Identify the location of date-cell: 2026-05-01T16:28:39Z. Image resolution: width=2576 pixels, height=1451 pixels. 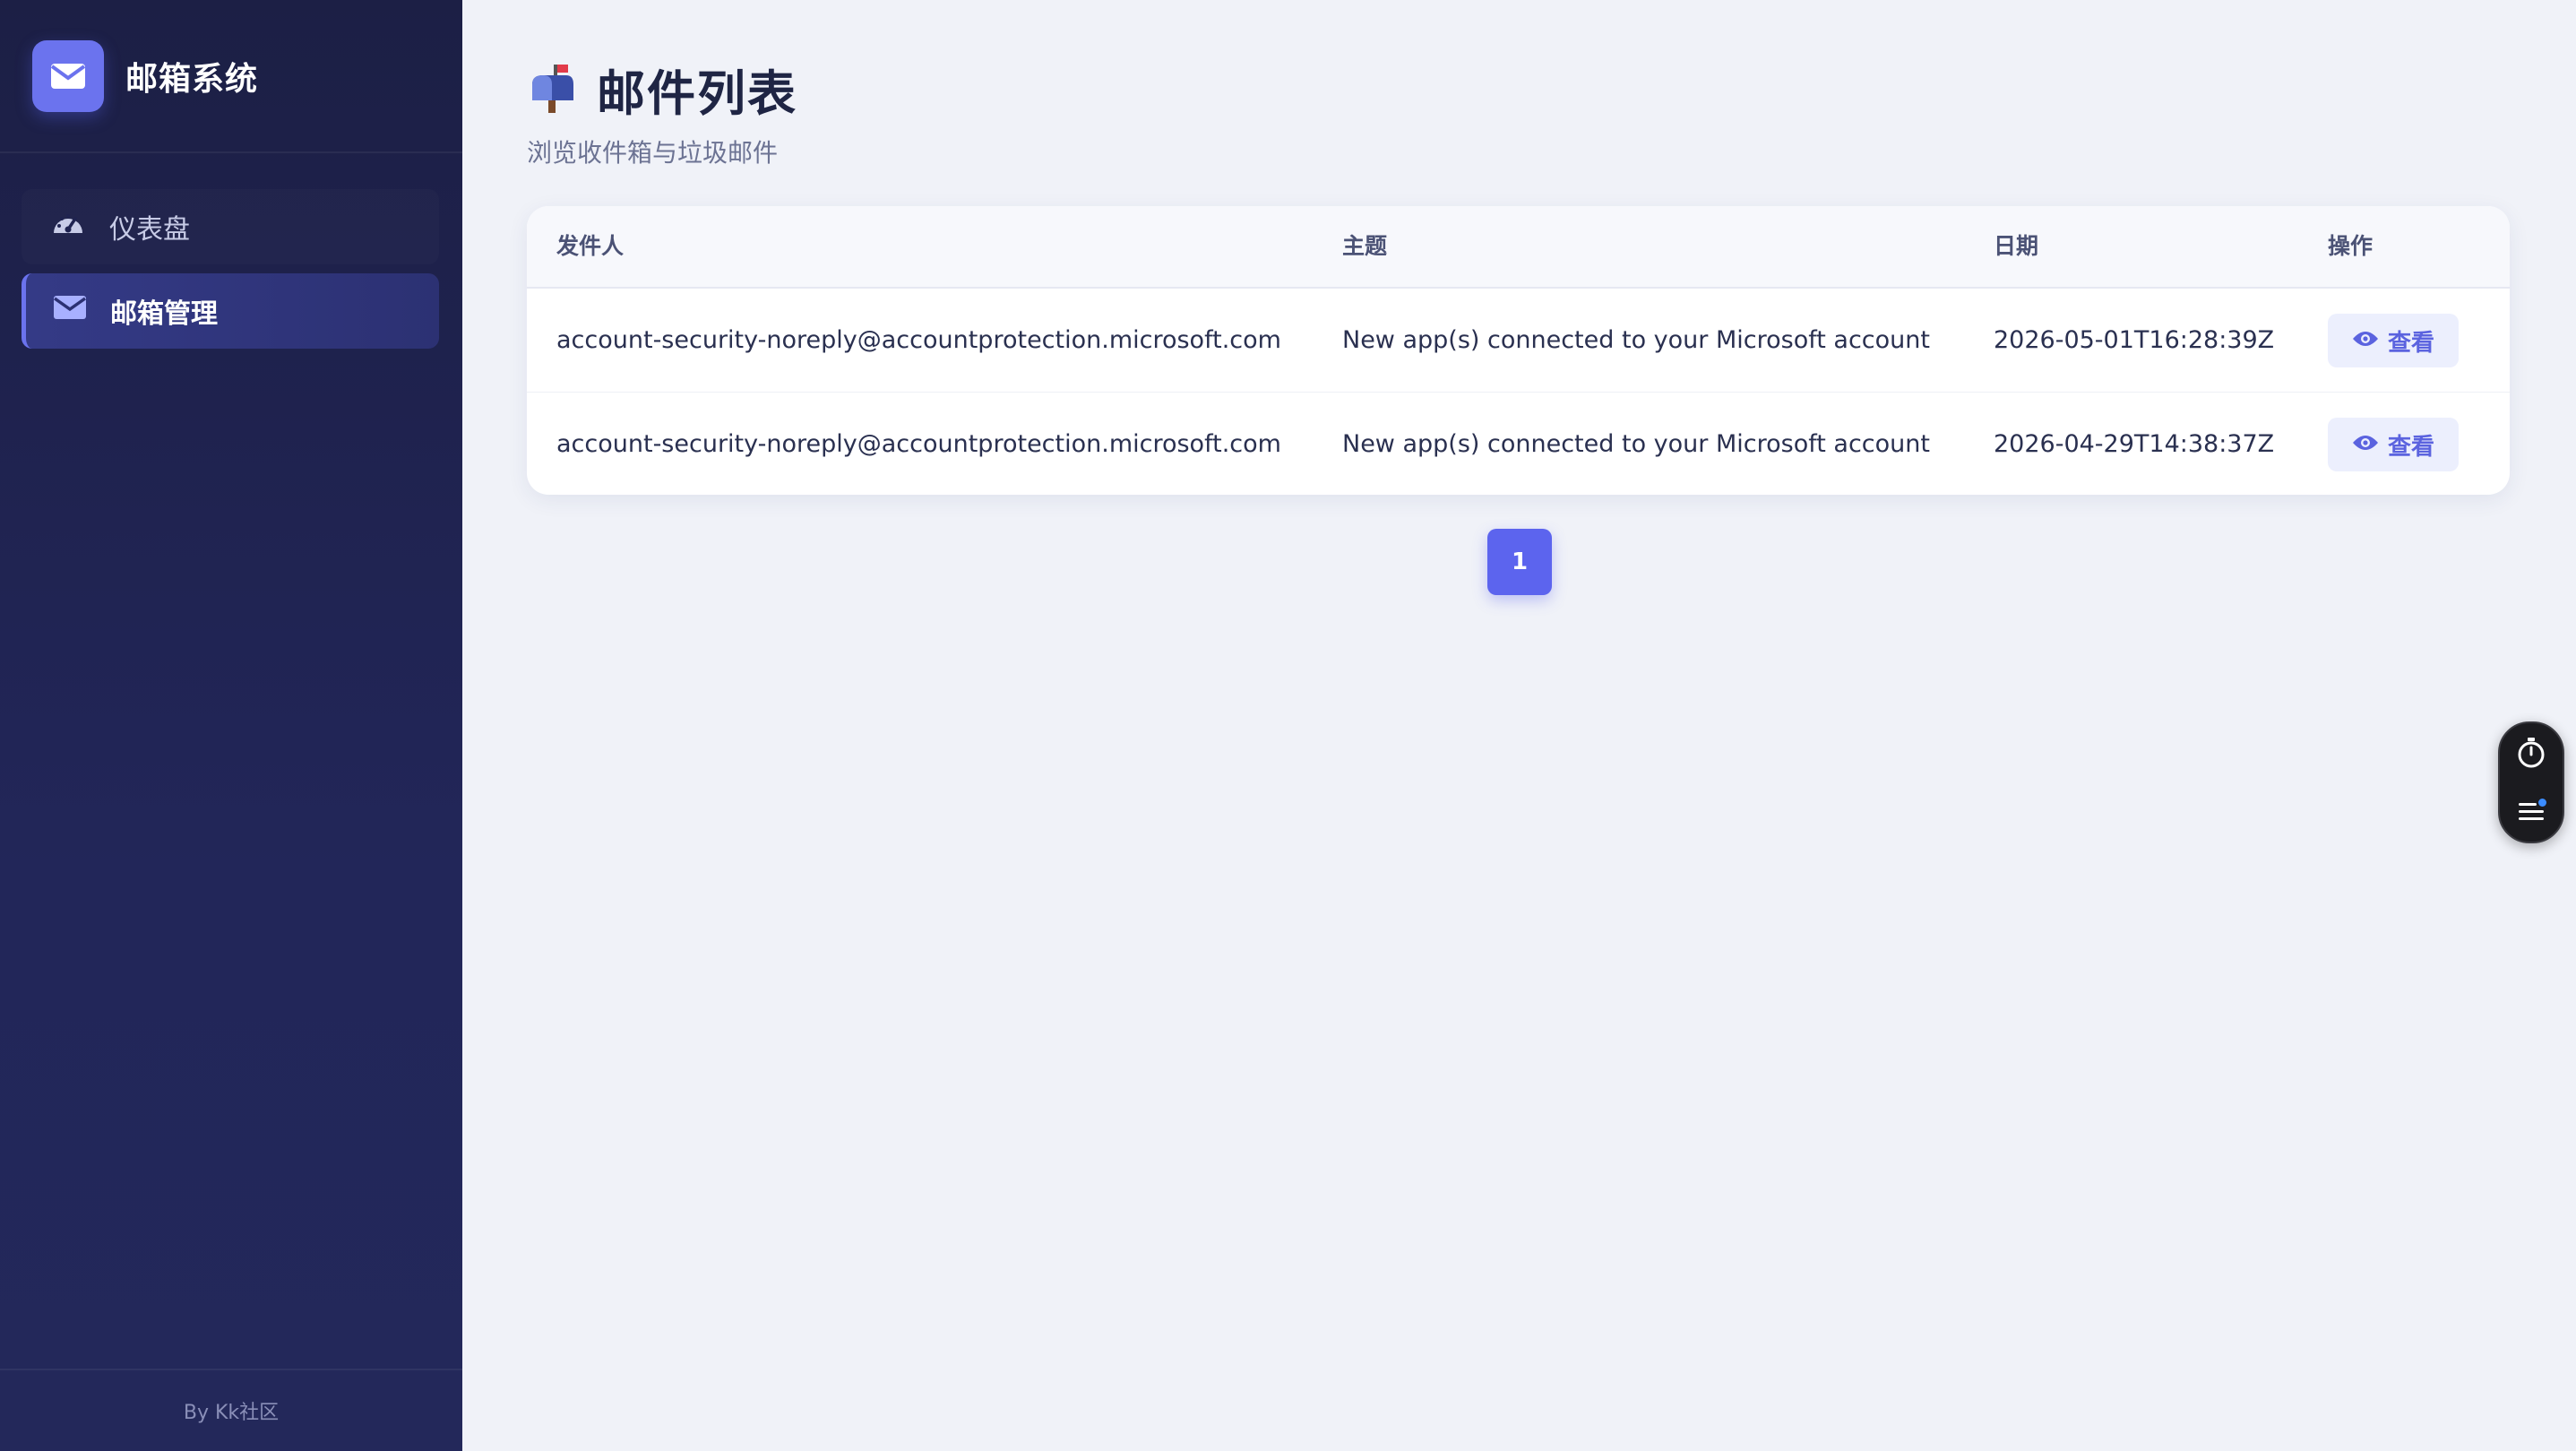
(2134, 340).